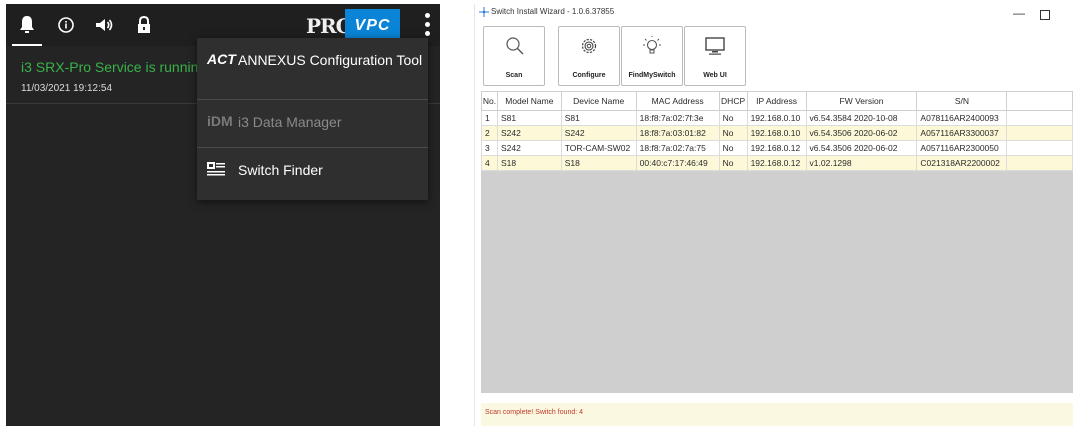 The image size is (1078, 426). Describe the element at coordinates (861, 163) in the screenshot. I see `cell-fw-version: v1.02.1298` at that location.